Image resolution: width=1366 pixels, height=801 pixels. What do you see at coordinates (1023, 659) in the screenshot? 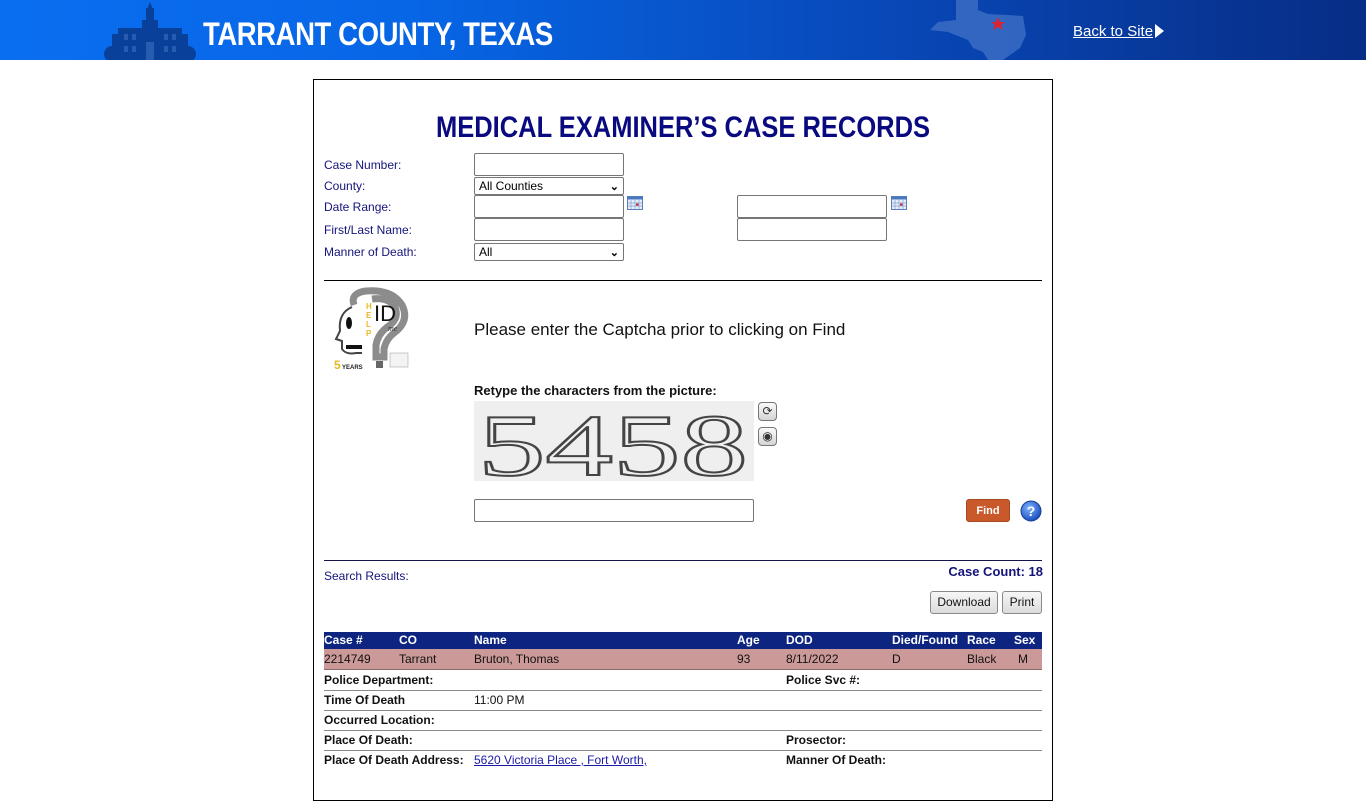
I see `cell-sex: M` at bounding box center [1023, 659].